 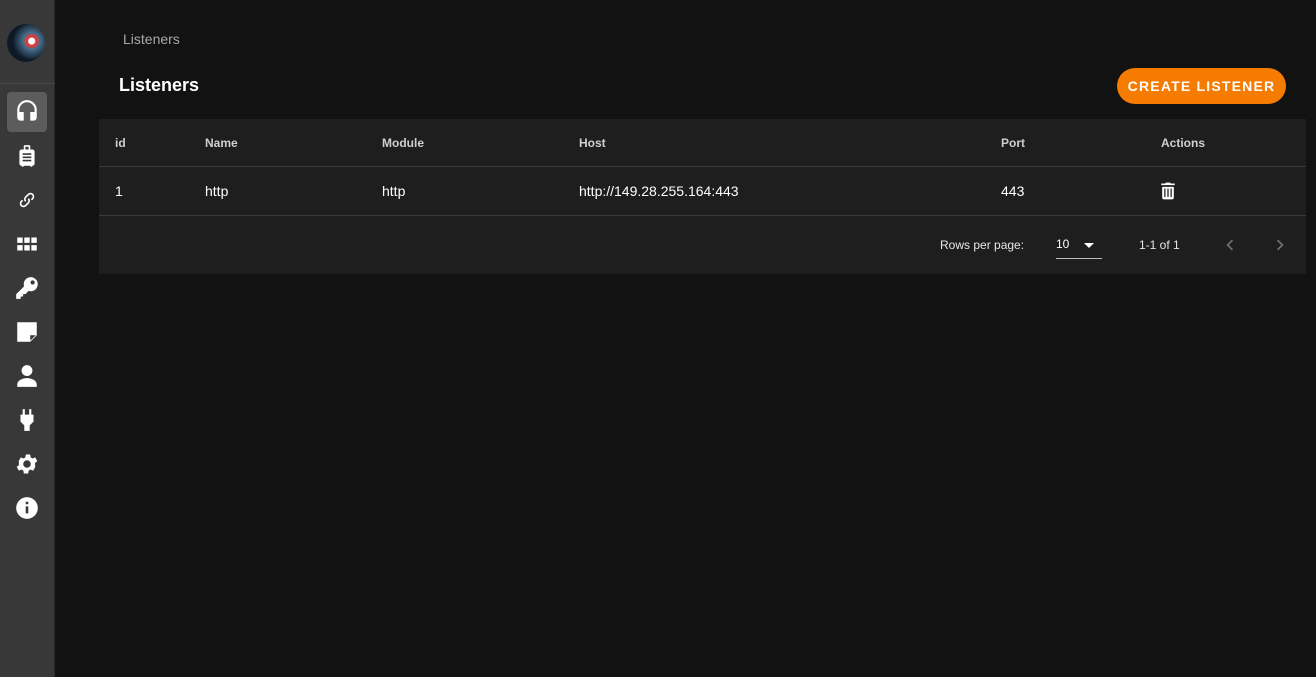 I want to click on info-icon, so click(x=27, y=508).